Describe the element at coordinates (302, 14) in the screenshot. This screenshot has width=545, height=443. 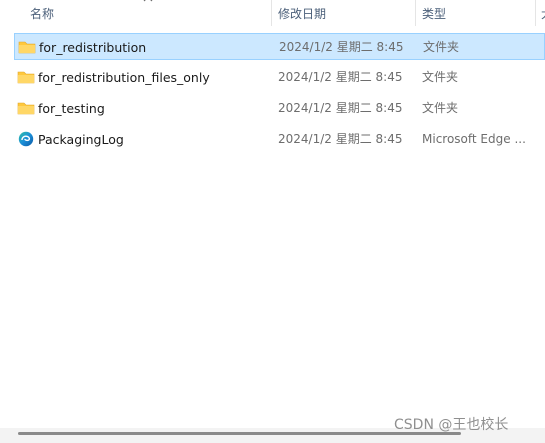
I see `column-header-date-modified: 修改日期` at that location.